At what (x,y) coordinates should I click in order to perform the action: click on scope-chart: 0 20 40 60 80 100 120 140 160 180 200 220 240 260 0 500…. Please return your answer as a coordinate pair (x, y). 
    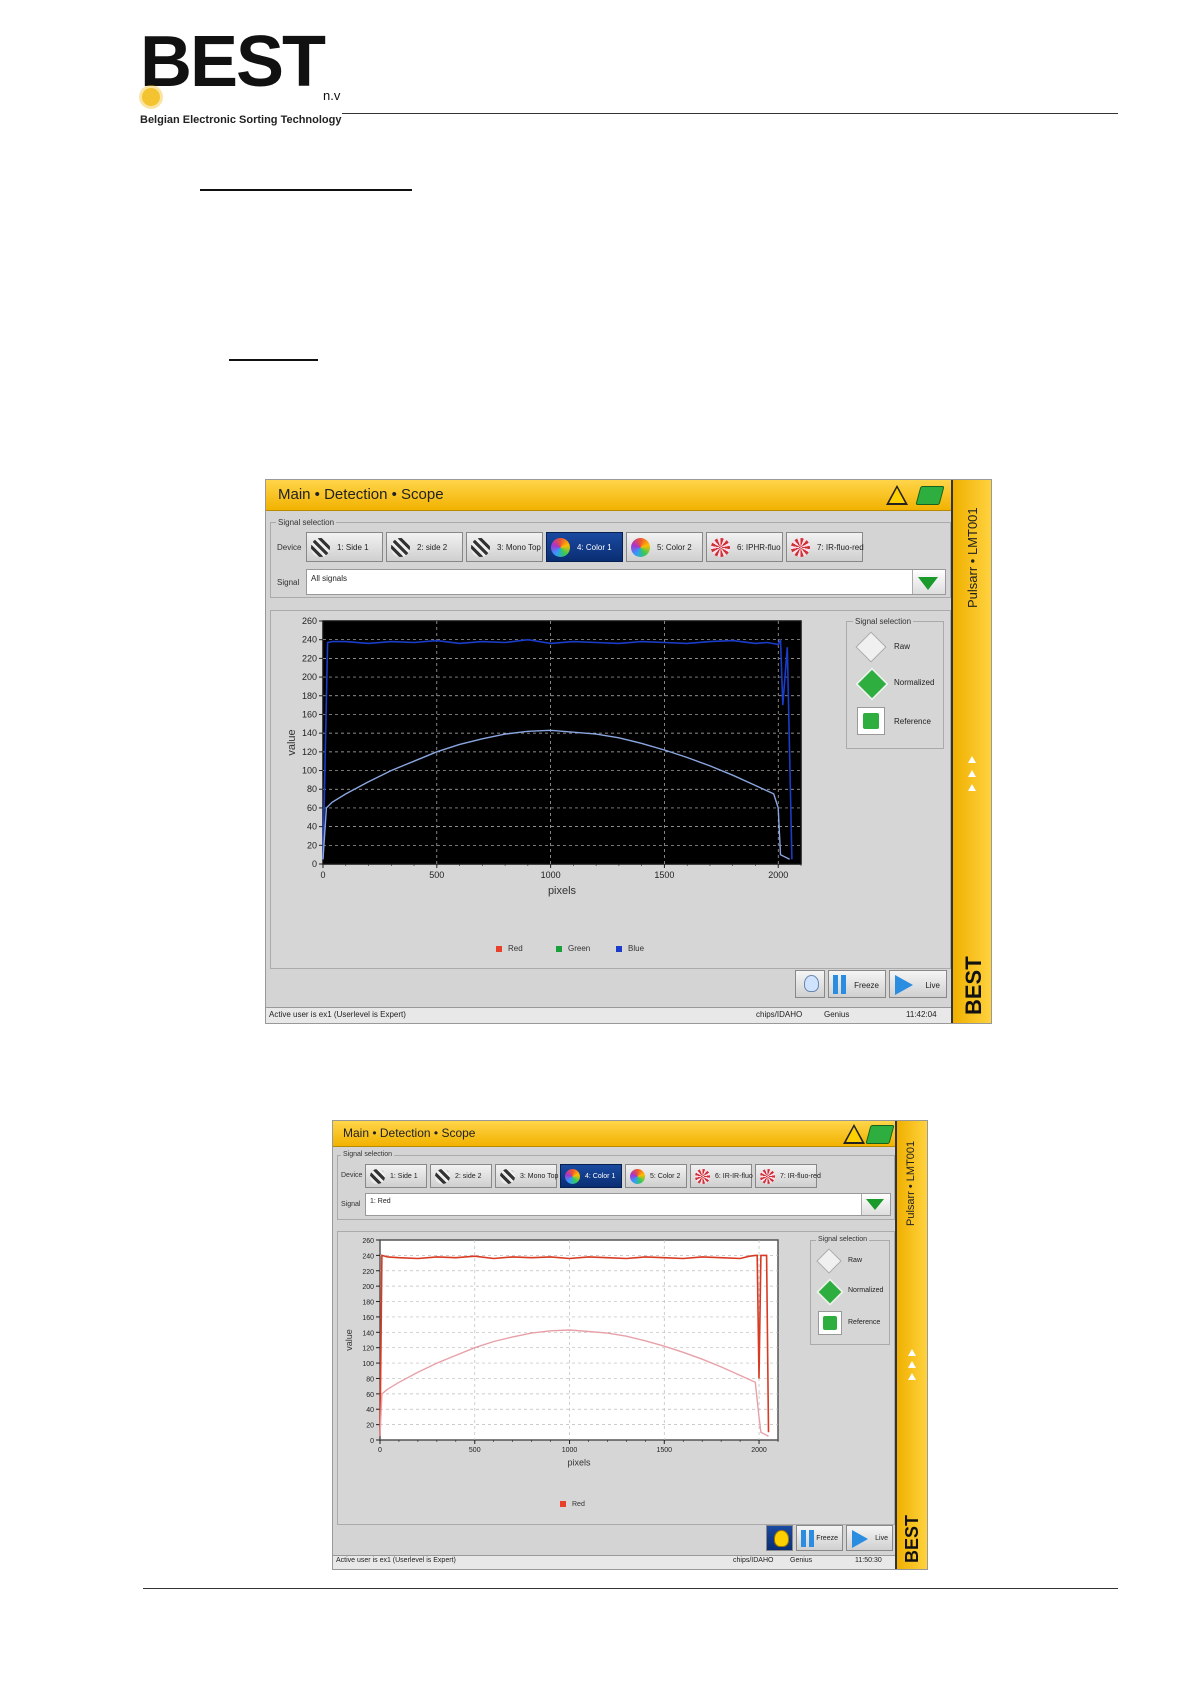
    Looking at the image, I should click on (544, 756).